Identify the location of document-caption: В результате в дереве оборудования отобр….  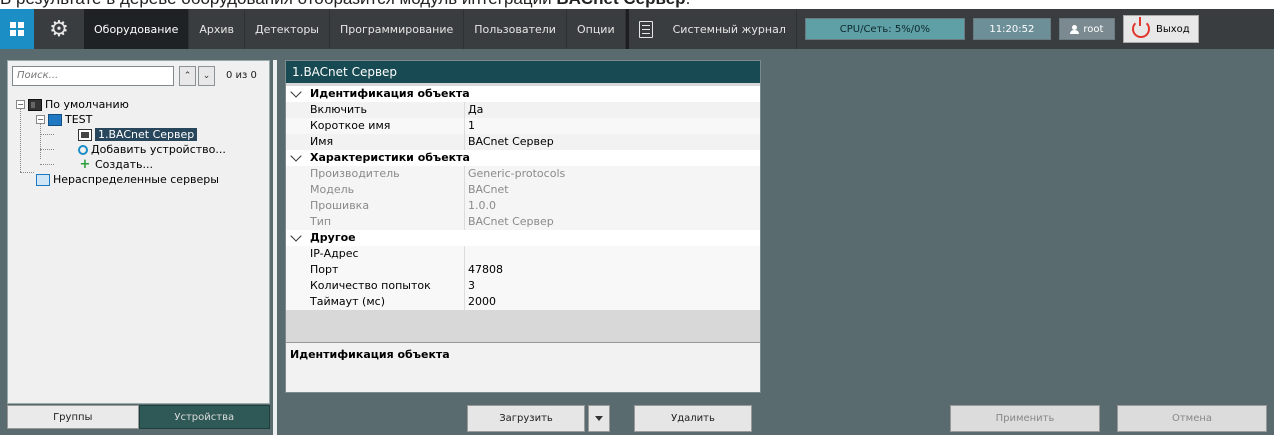
(637, 4).